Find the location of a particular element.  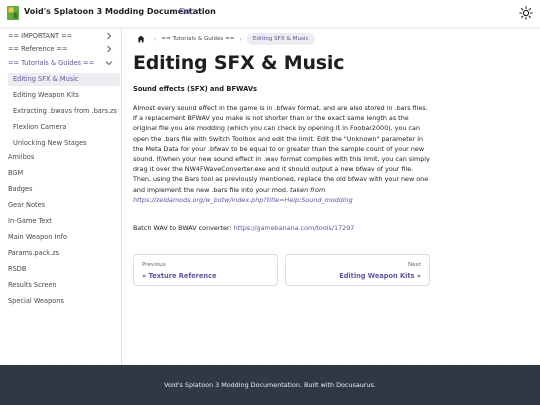

sidebar-item-extracting-bwavs: Extracting .bwavs from .bars.zs is located at coordinates (64, 111).